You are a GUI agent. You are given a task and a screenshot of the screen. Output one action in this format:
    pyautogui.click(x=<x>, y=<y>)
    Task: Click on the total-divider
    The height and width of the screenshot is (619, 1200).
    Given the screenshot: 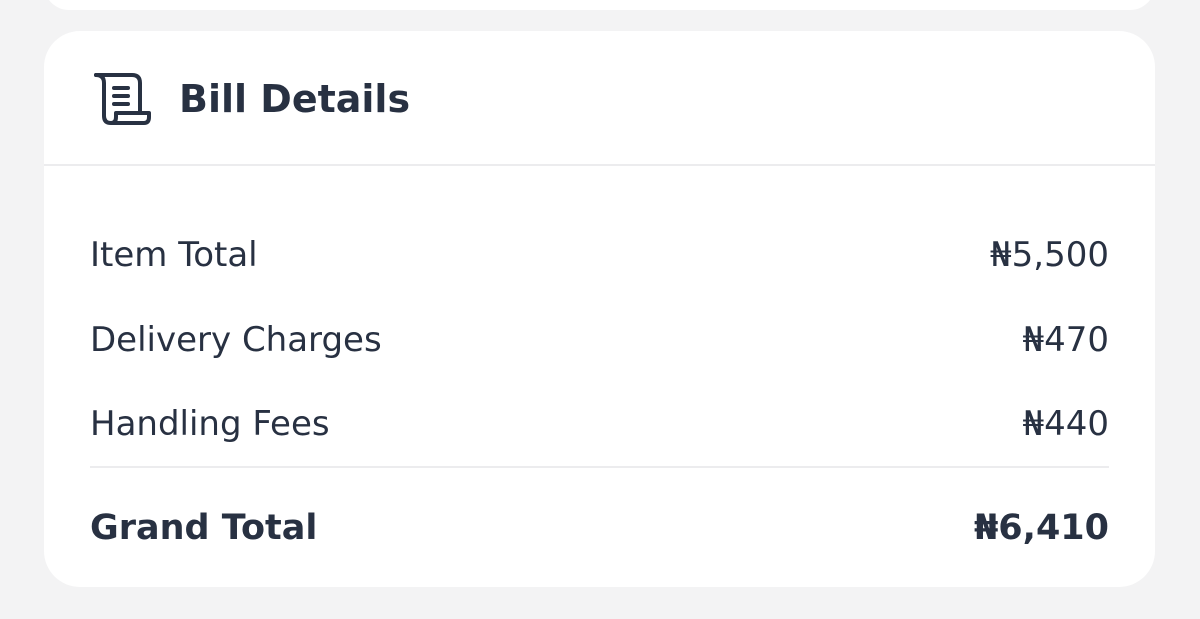 What is the action you would take?
    pyautogui.click(x=599, y=467)
    